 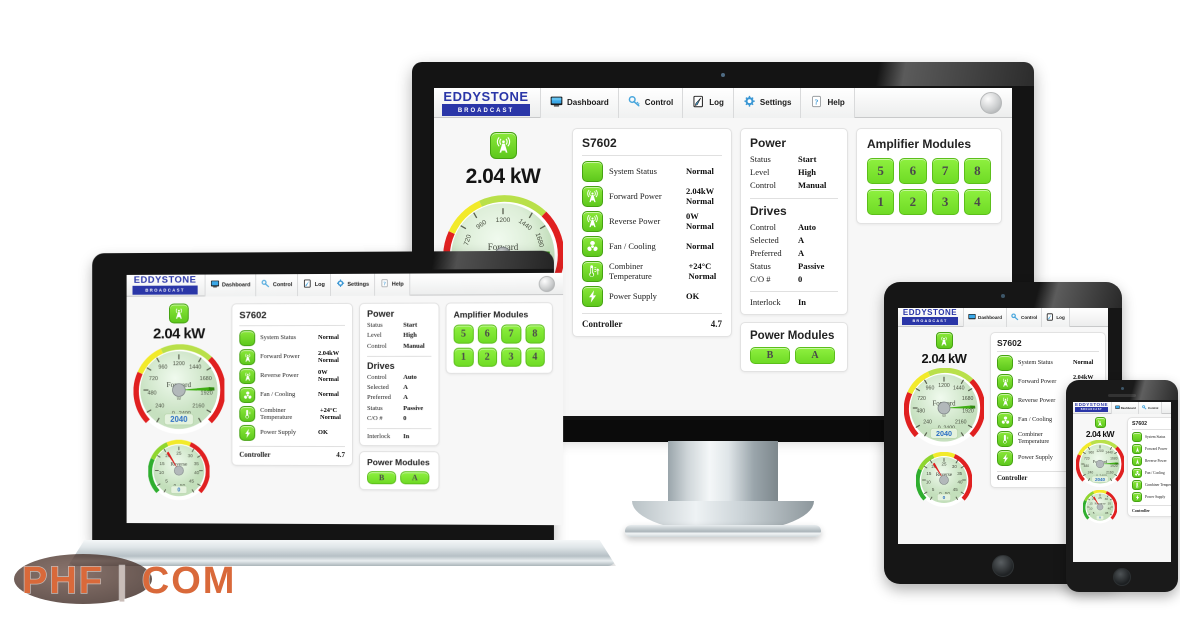 I want to click on status-row: Fan / Cooling Normal, so click(x=292, y=395).